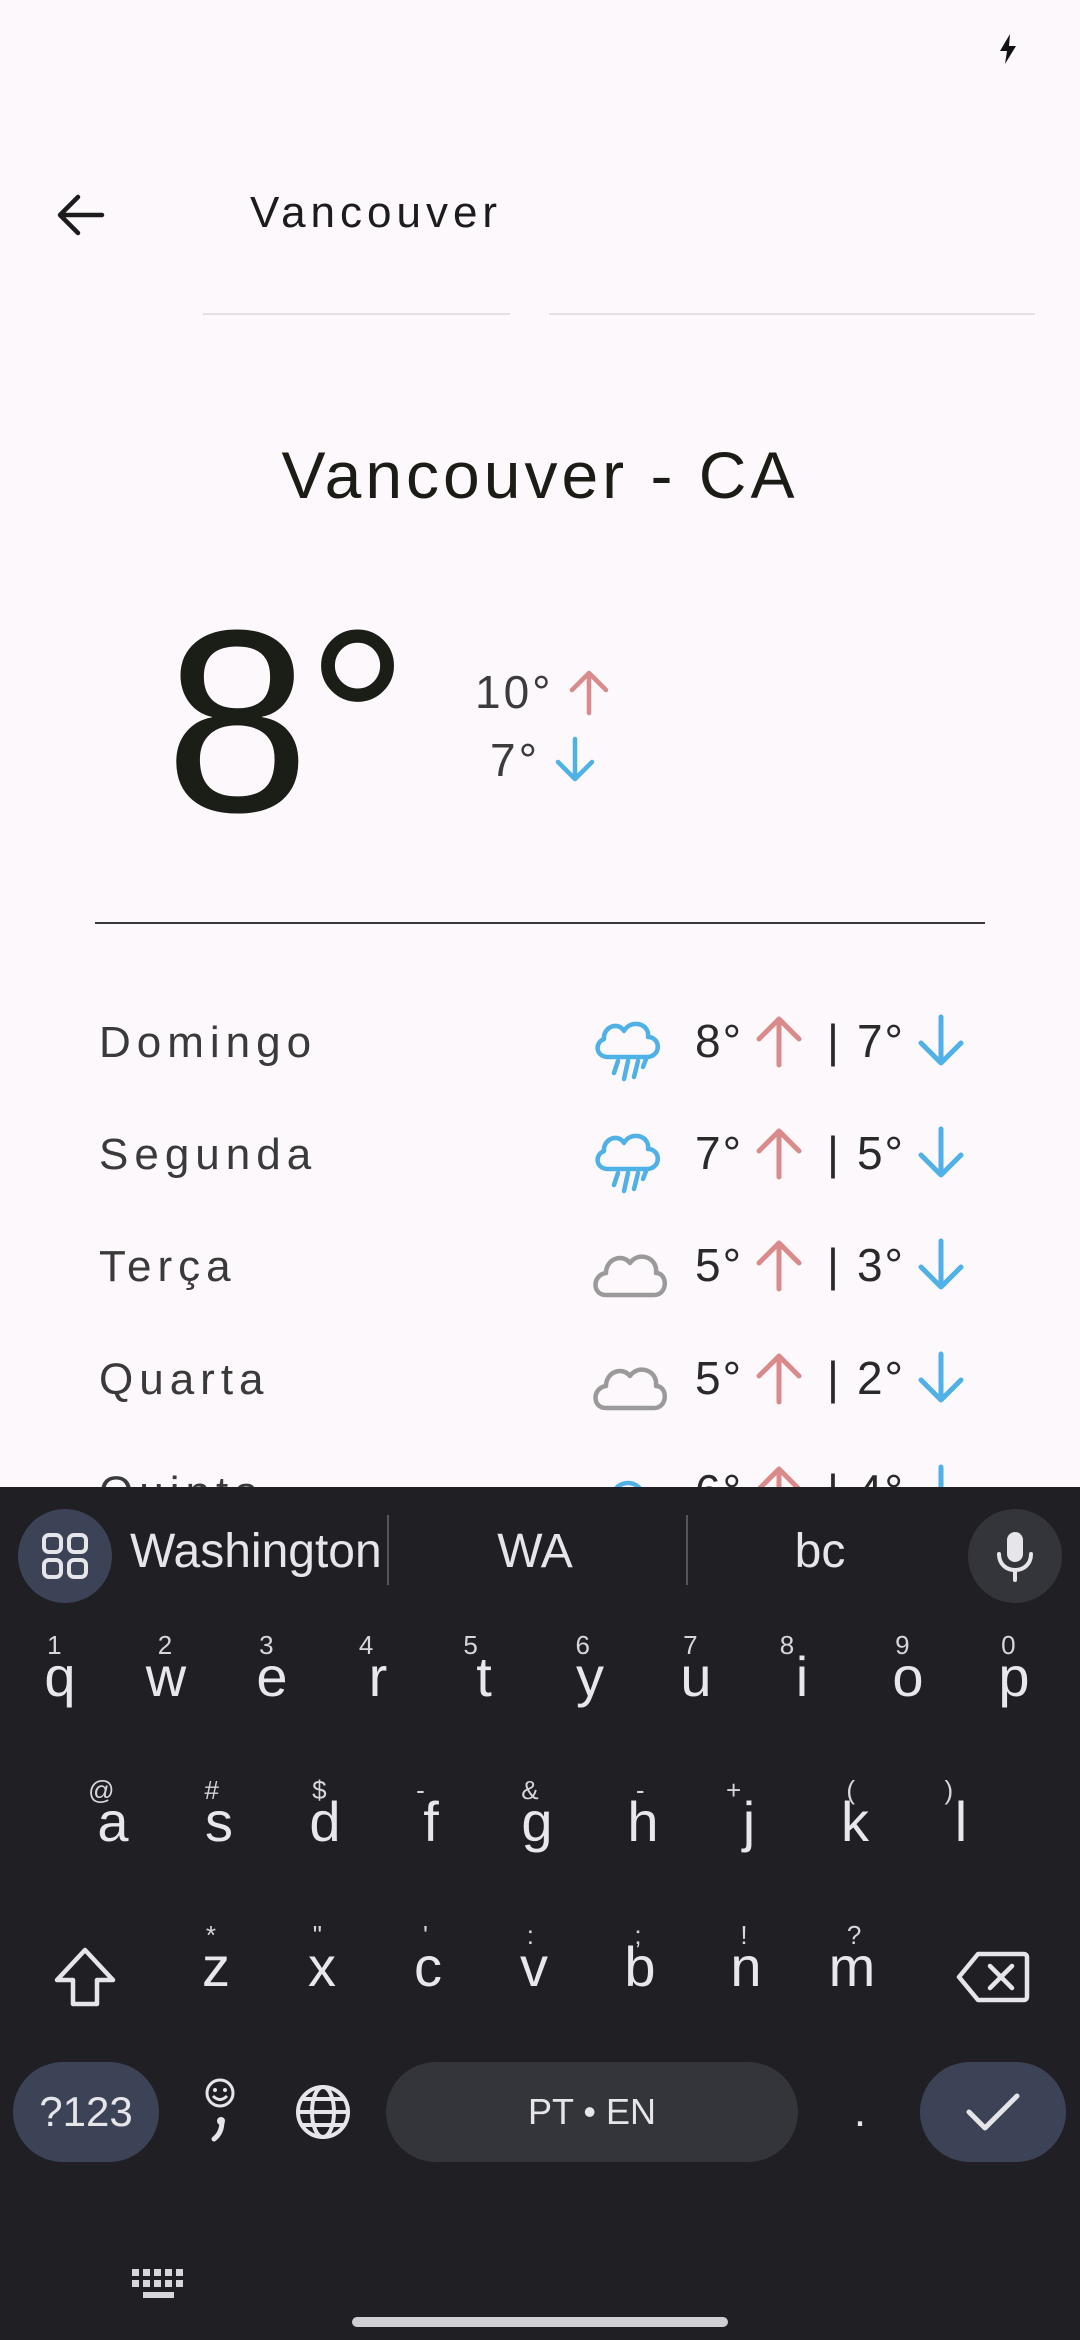 The height and width of the screenshot is (2340, 1080). I want to click on key-e: e3, so click(272, 1677).